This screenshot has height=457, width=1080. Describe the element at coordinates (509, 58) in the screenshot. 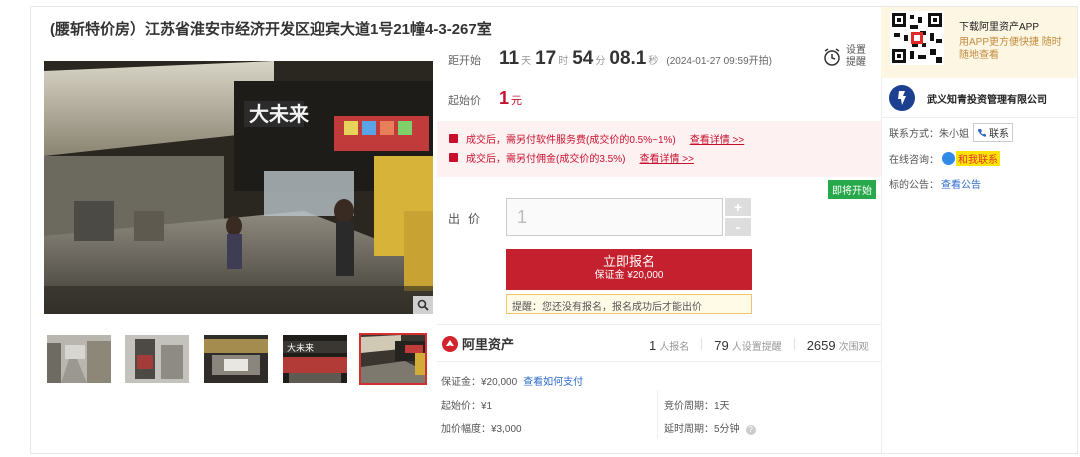

I see `countdown-days: 11` at that location.